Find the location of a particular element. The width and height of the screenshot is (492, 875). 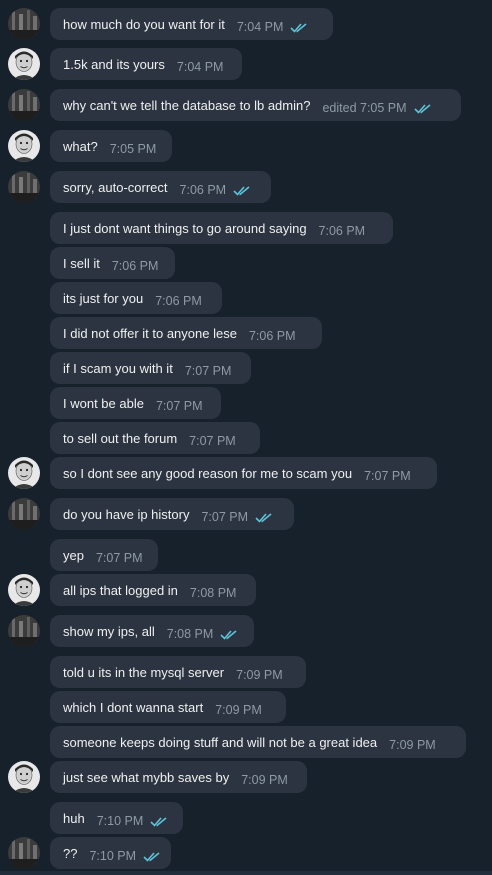

message-text: if I scam you with it is located at coordinates (118, 368).